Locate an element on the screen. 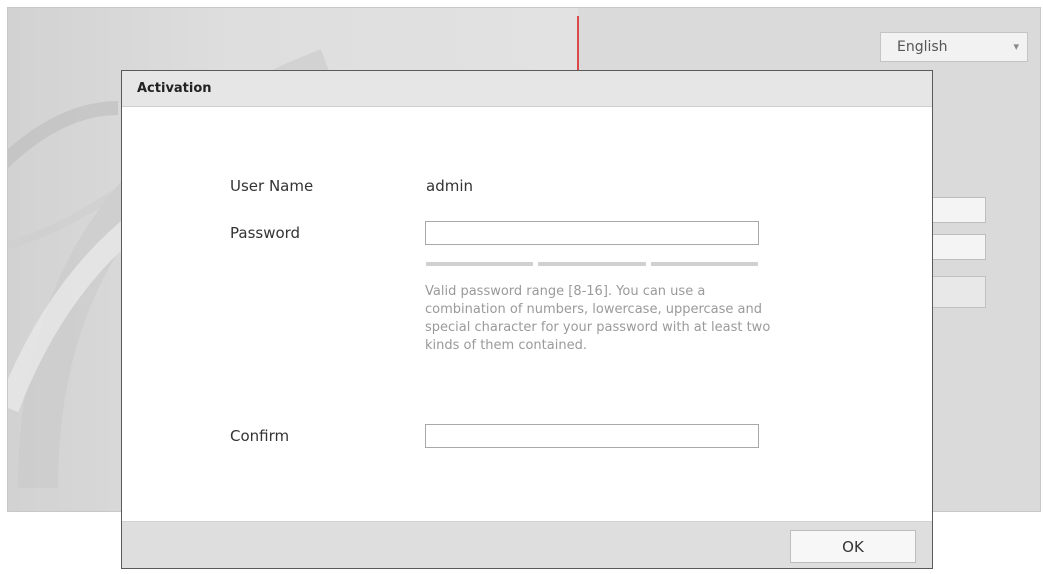 The width and height of the screenshot is (1043, 574). strength-segment-weak is located at coordinates (480, 264).